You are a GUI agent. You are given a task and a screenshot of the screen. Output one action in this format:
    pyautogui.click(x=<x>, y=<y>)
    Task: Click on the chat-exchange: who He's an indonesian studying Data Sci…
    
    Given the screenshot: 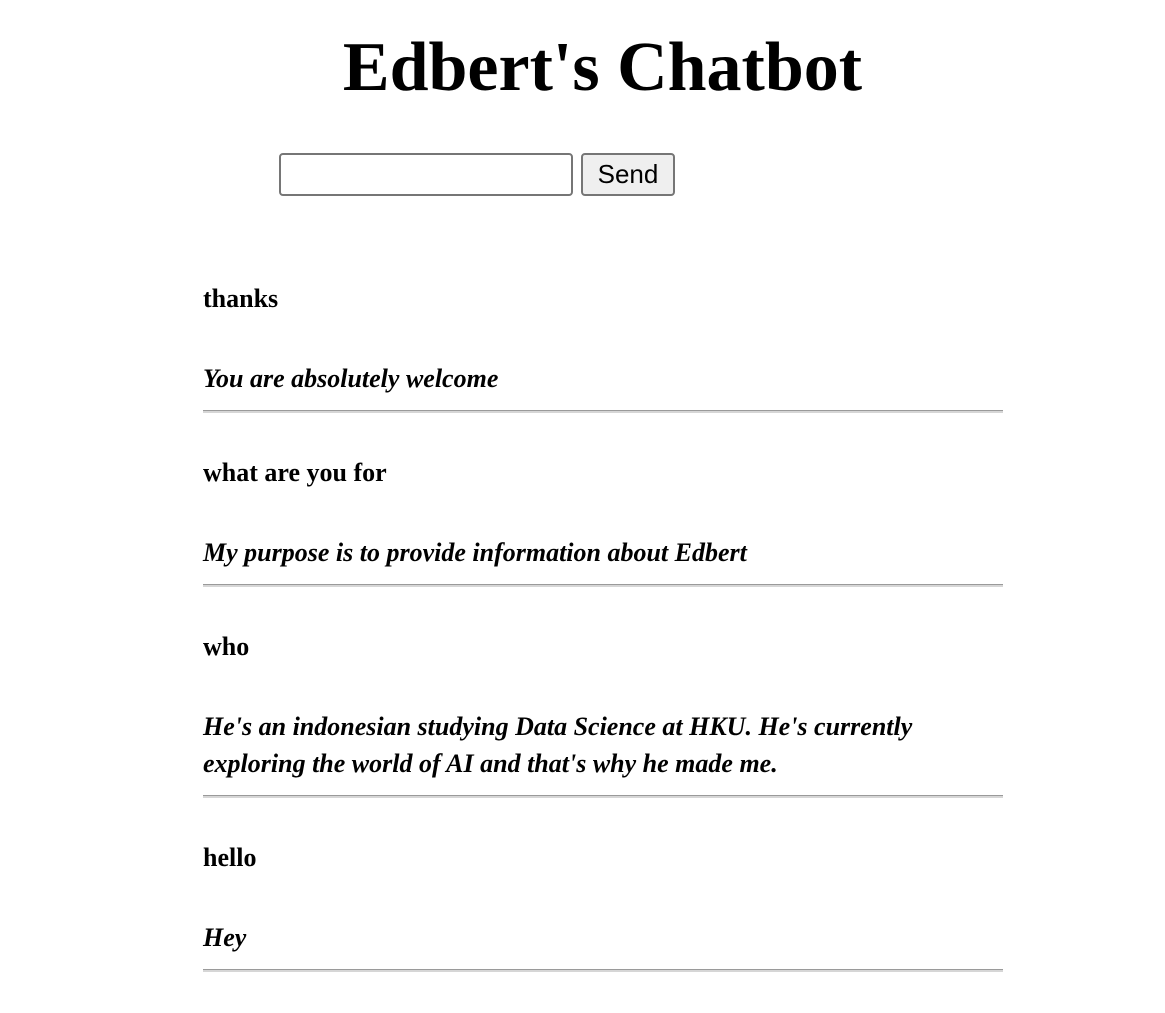 What is the action you would take?
    pyautogui.click(x=603, y=713)
    